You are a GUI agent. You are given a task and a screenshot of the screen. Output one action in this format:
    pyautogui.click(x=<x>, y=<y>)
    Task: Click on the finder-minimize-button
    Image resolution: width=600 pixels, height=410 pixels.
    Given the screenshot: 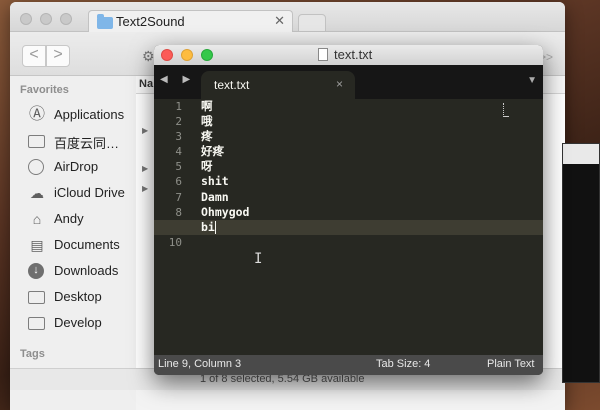 What is the action you would take?
    pyautogui.click(x=46, y=19)
    